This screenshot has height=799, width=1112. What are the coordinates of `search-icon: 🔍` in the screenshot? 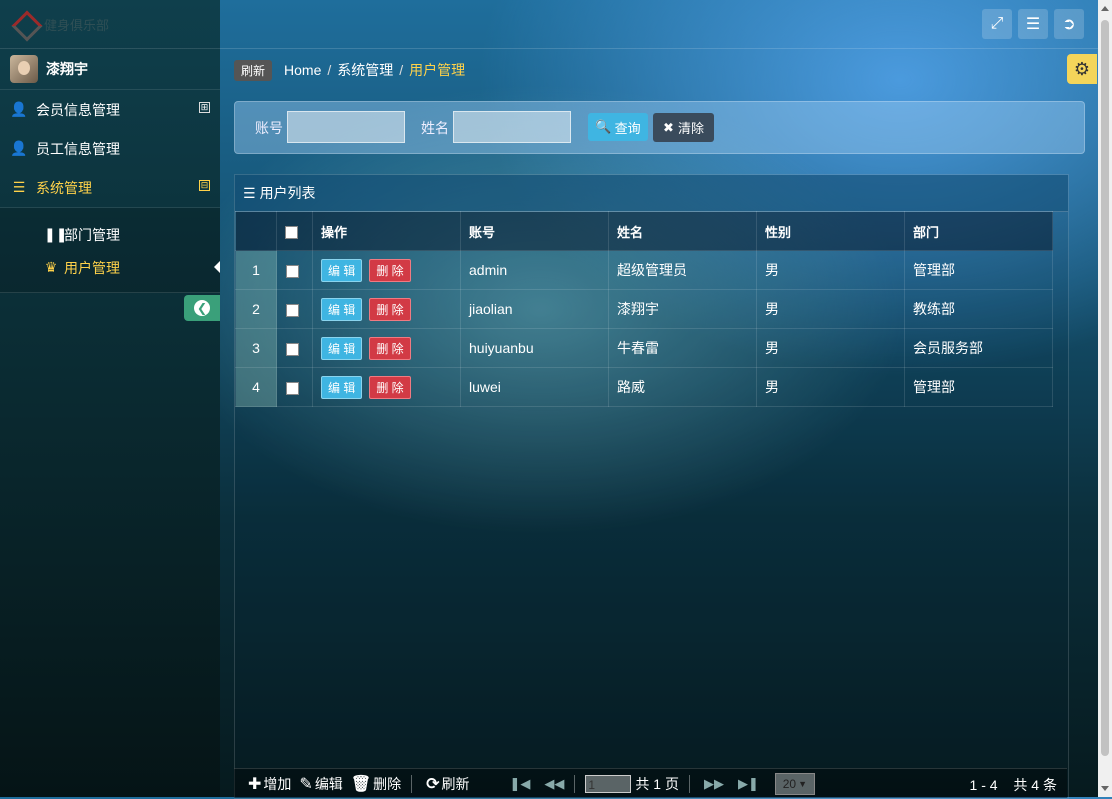 It's located at (603, 126).